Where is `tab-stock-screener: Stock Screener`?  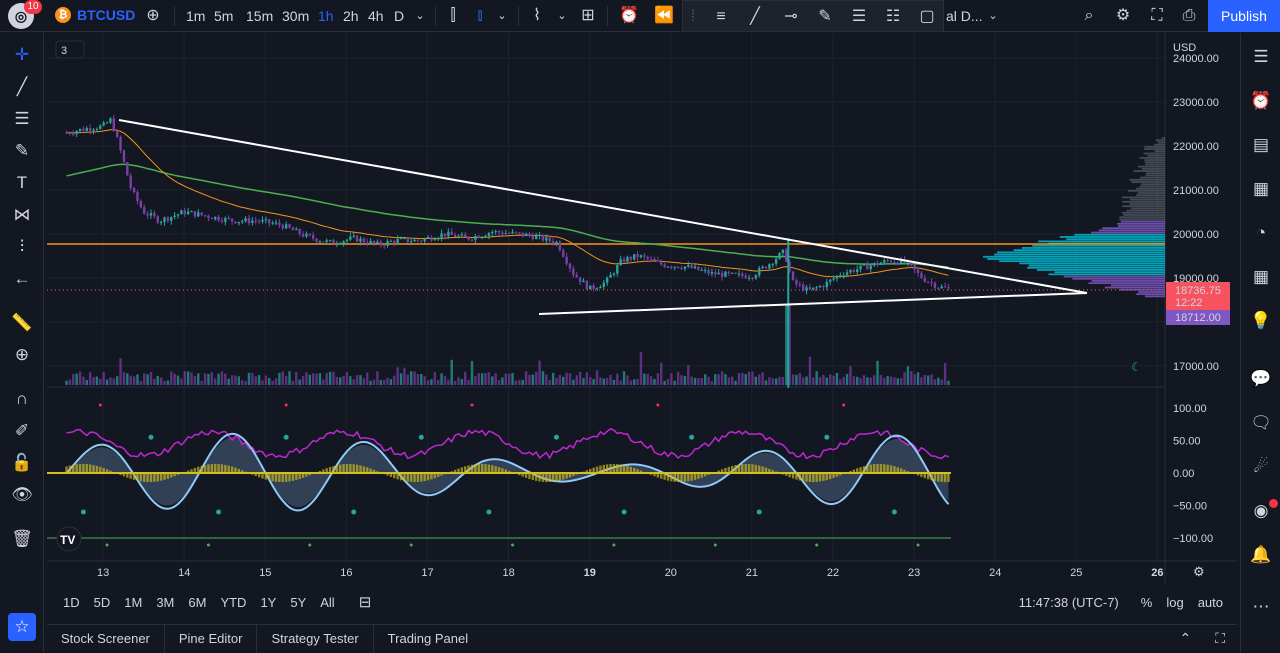
tab-stock-screener: Stock Screener is located at coordinates (106, 639).